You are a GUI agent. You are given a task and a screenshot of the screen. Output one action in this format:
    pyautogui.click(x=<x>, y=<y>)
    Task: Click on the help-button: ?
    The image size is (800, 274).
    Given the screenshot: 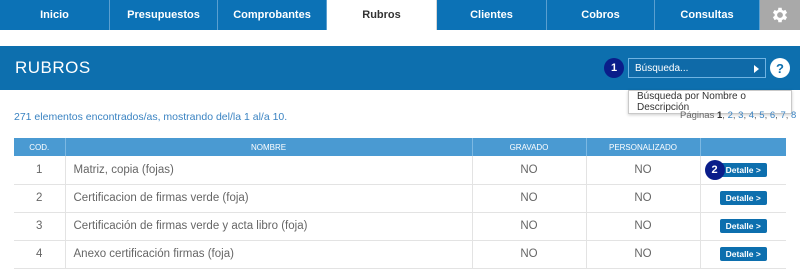 What is the action you would take?
    pyautogui.click(x=780, y=68)
    